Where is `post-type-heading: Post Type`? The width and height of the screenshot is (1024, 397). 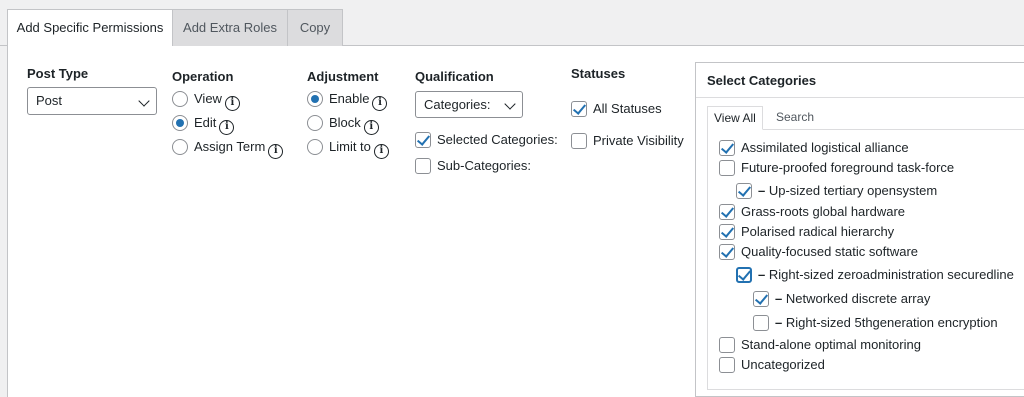
post-type-heading: Post Type is located at coordinates (58, 73).